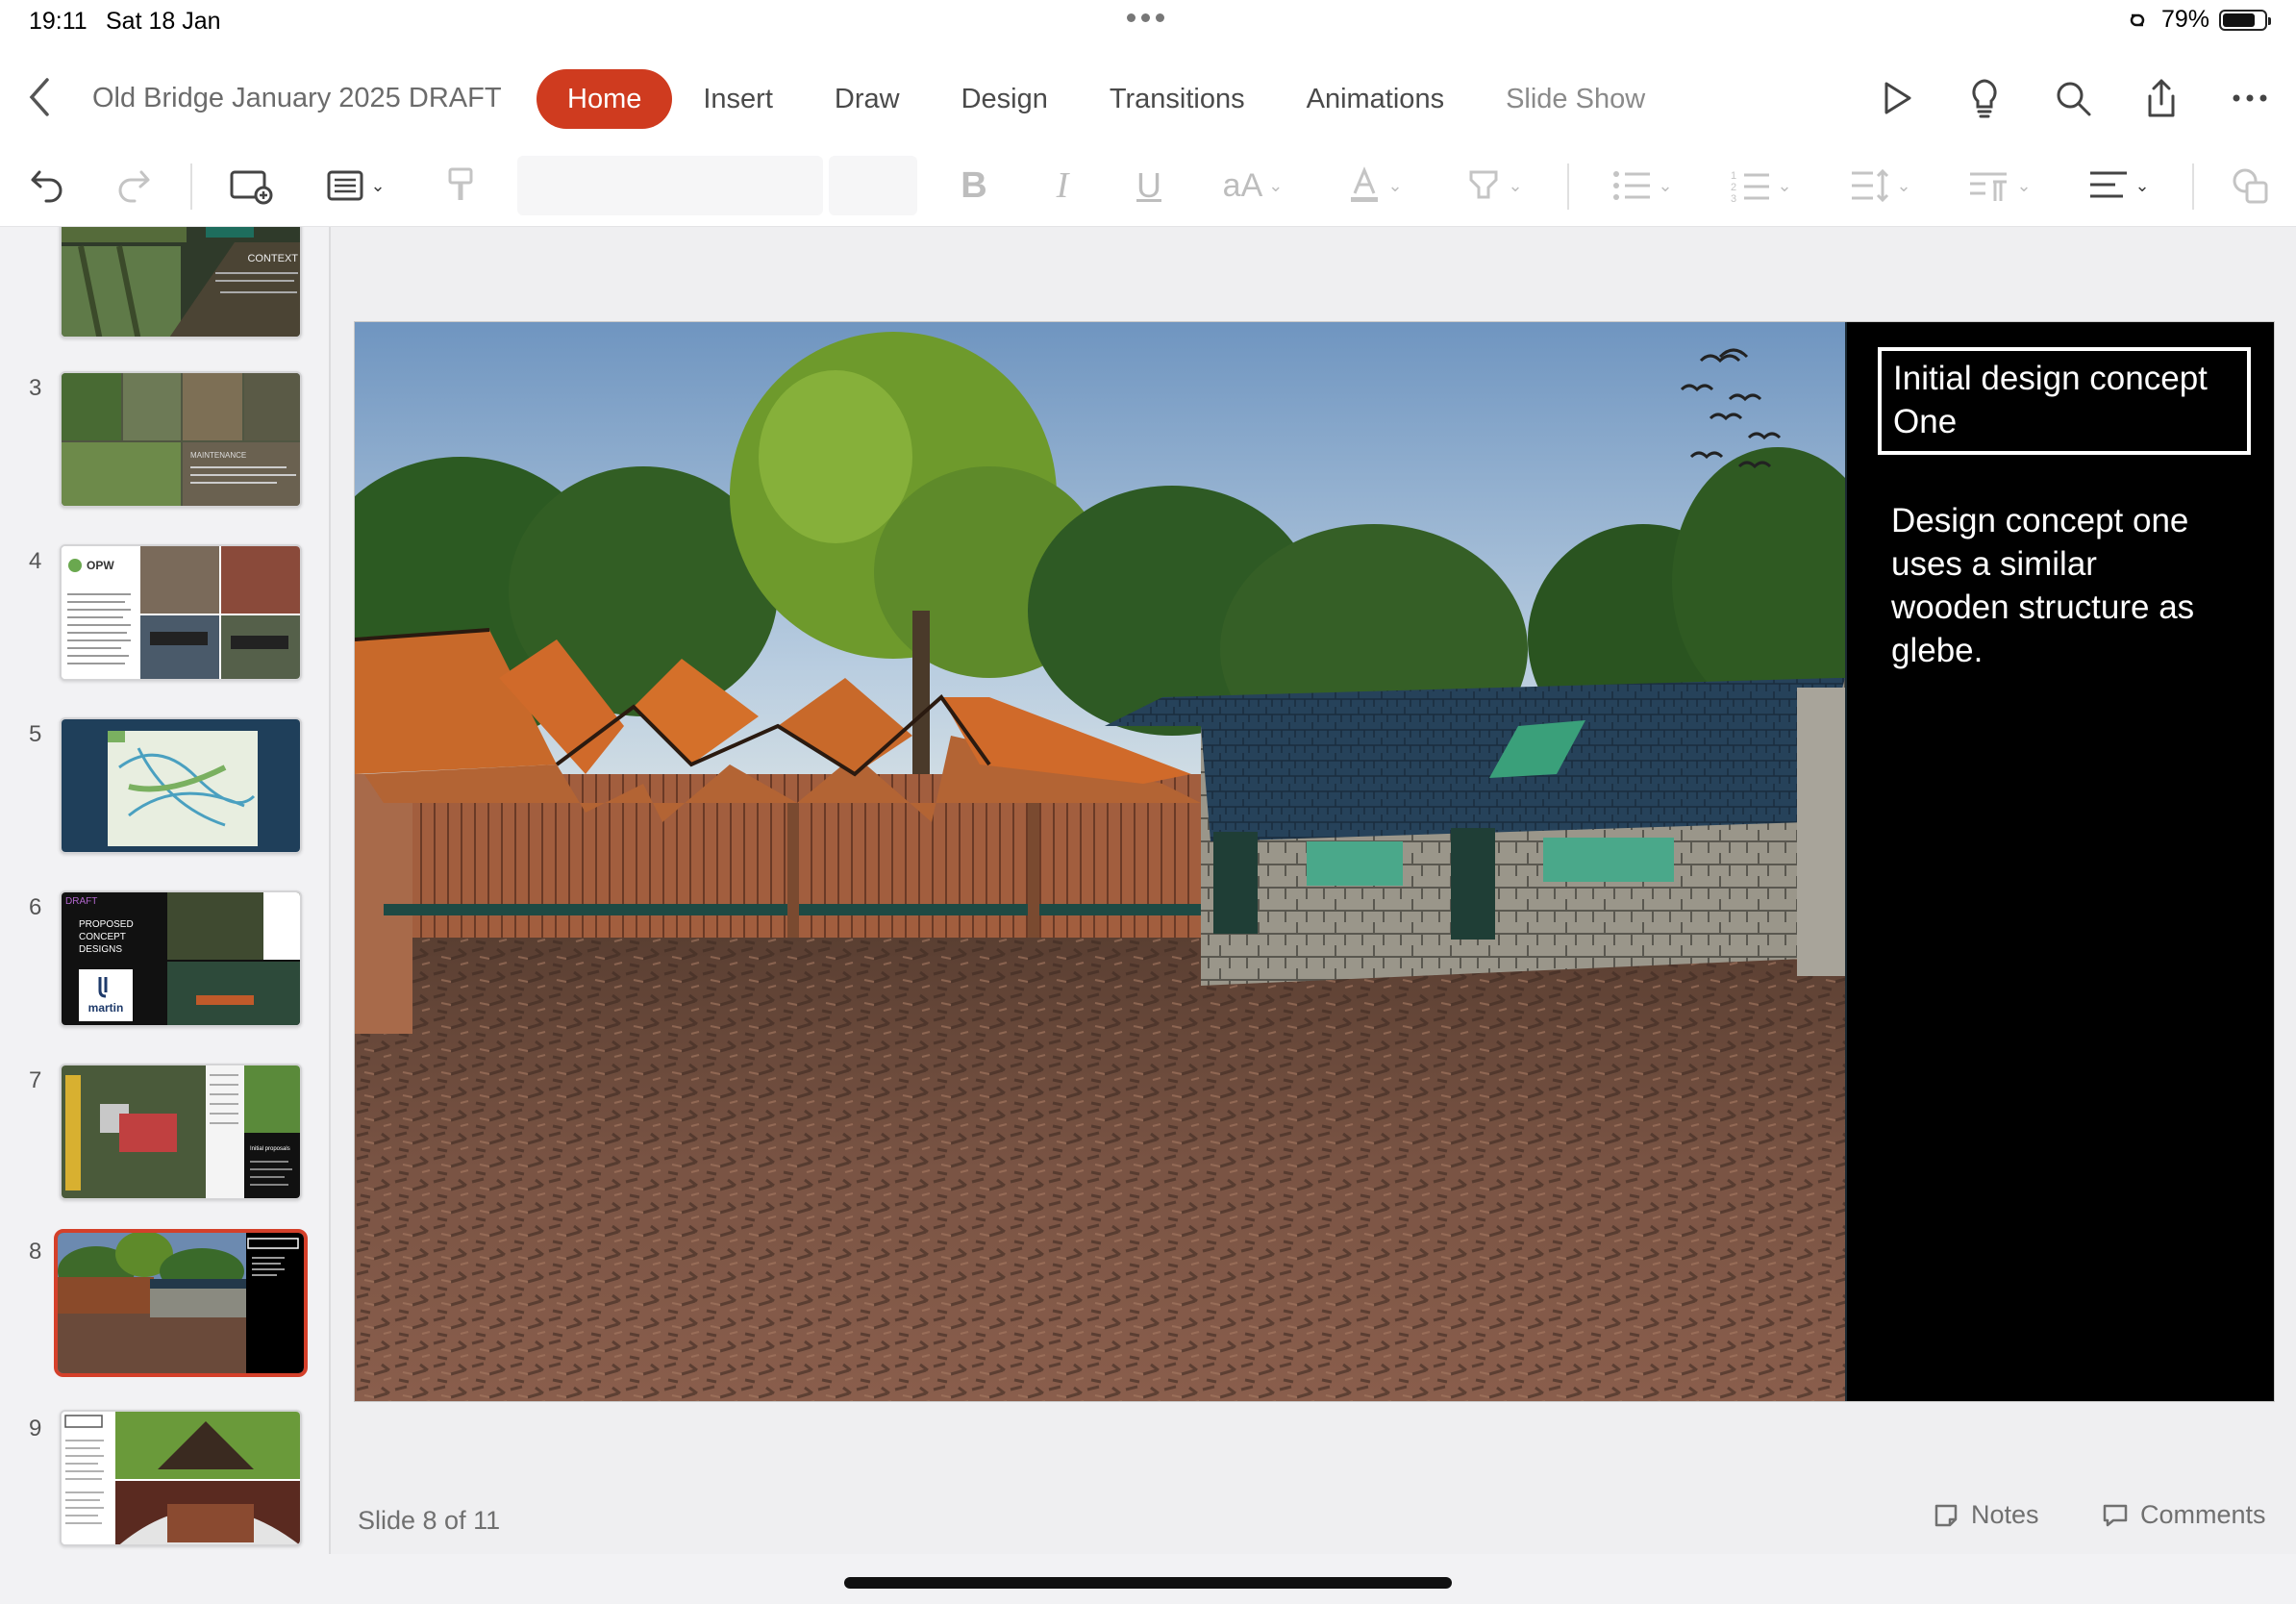 The height and width of the screenshot is (1604, 2296). Describe the element at coordinates (738, 99) in the screenshot. I see `tab-insert: Insert` at that location.